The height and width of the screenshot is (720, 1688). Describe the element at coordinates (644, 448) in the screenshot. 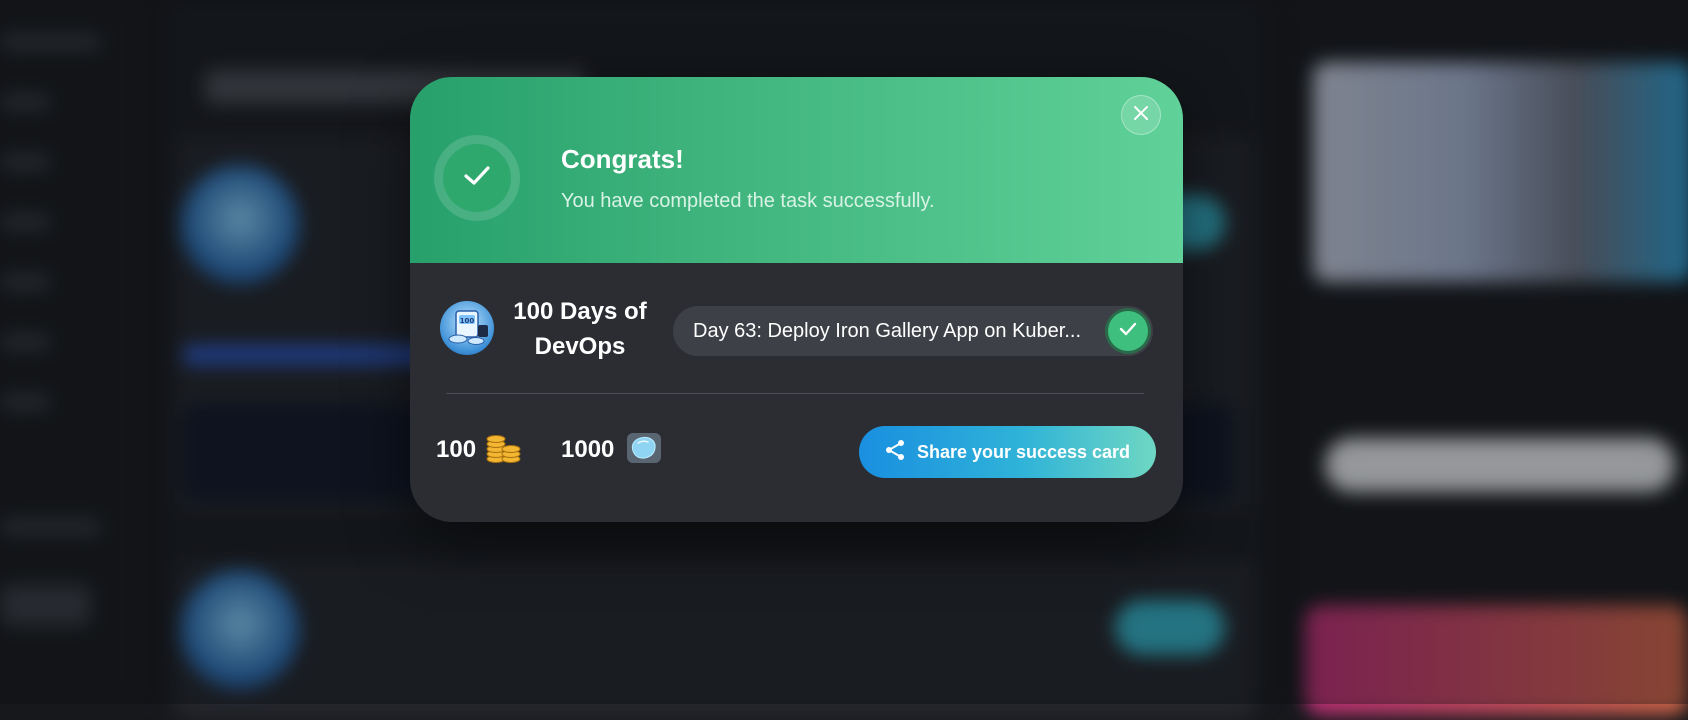

I see `gem-icon` at that location.